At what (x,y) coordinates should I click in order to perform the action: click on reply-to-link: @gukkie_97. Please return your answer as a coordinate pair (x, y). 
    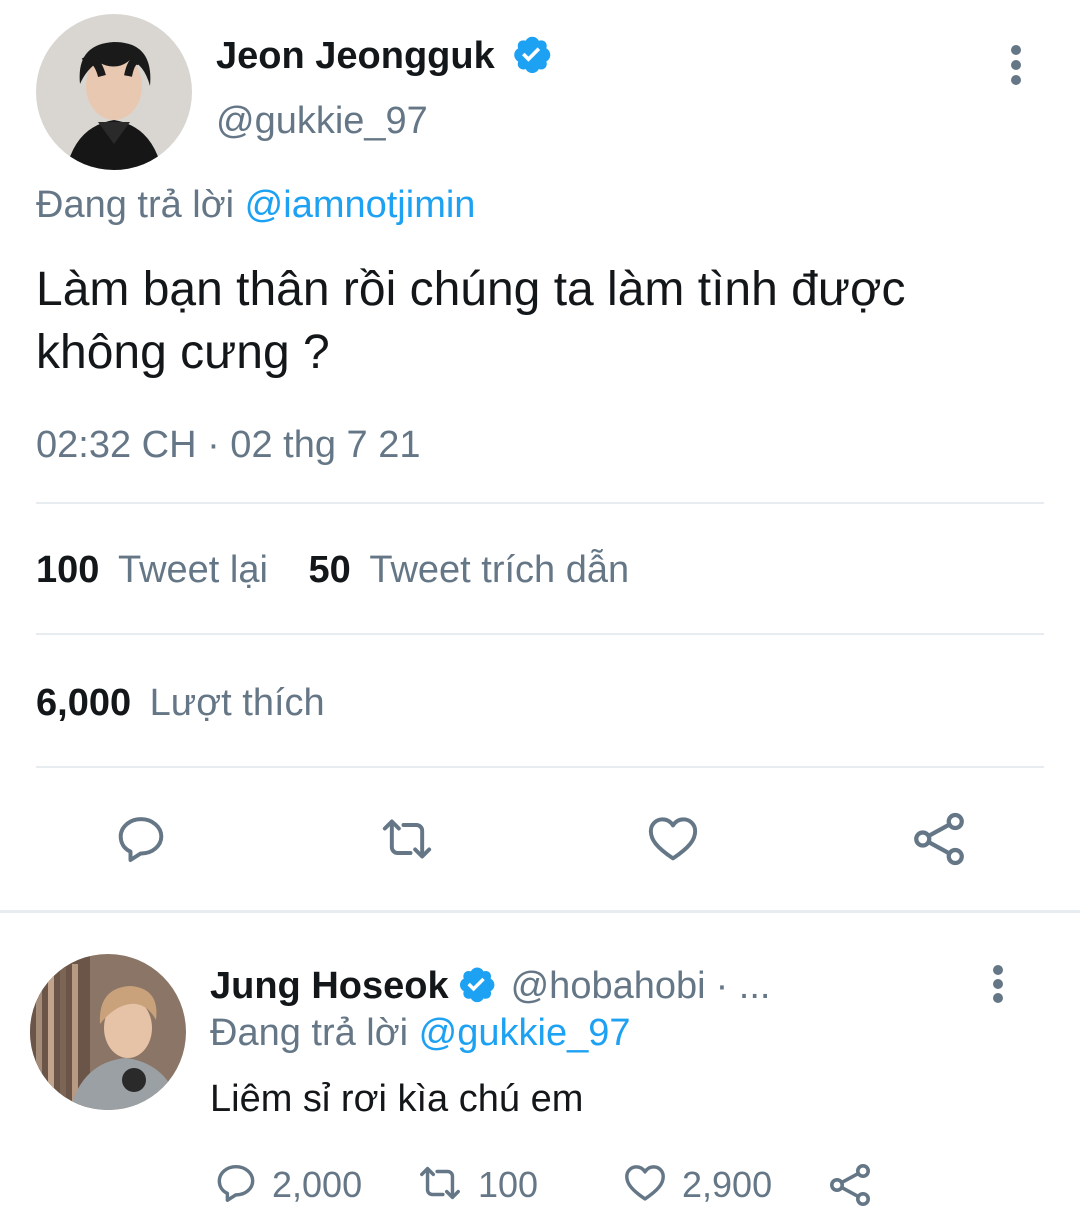
    Looking at the image, I should click on (525, 1033).